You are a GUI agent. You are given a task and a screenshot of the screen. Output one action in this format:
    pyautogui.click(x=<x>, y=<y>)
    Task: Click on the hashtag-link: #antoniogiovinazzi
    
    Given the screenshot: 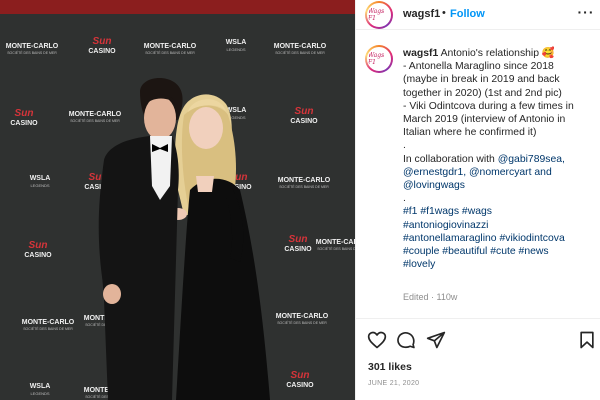 What is the action you would take?
    pyautogui.click(x=500, y=225)
    